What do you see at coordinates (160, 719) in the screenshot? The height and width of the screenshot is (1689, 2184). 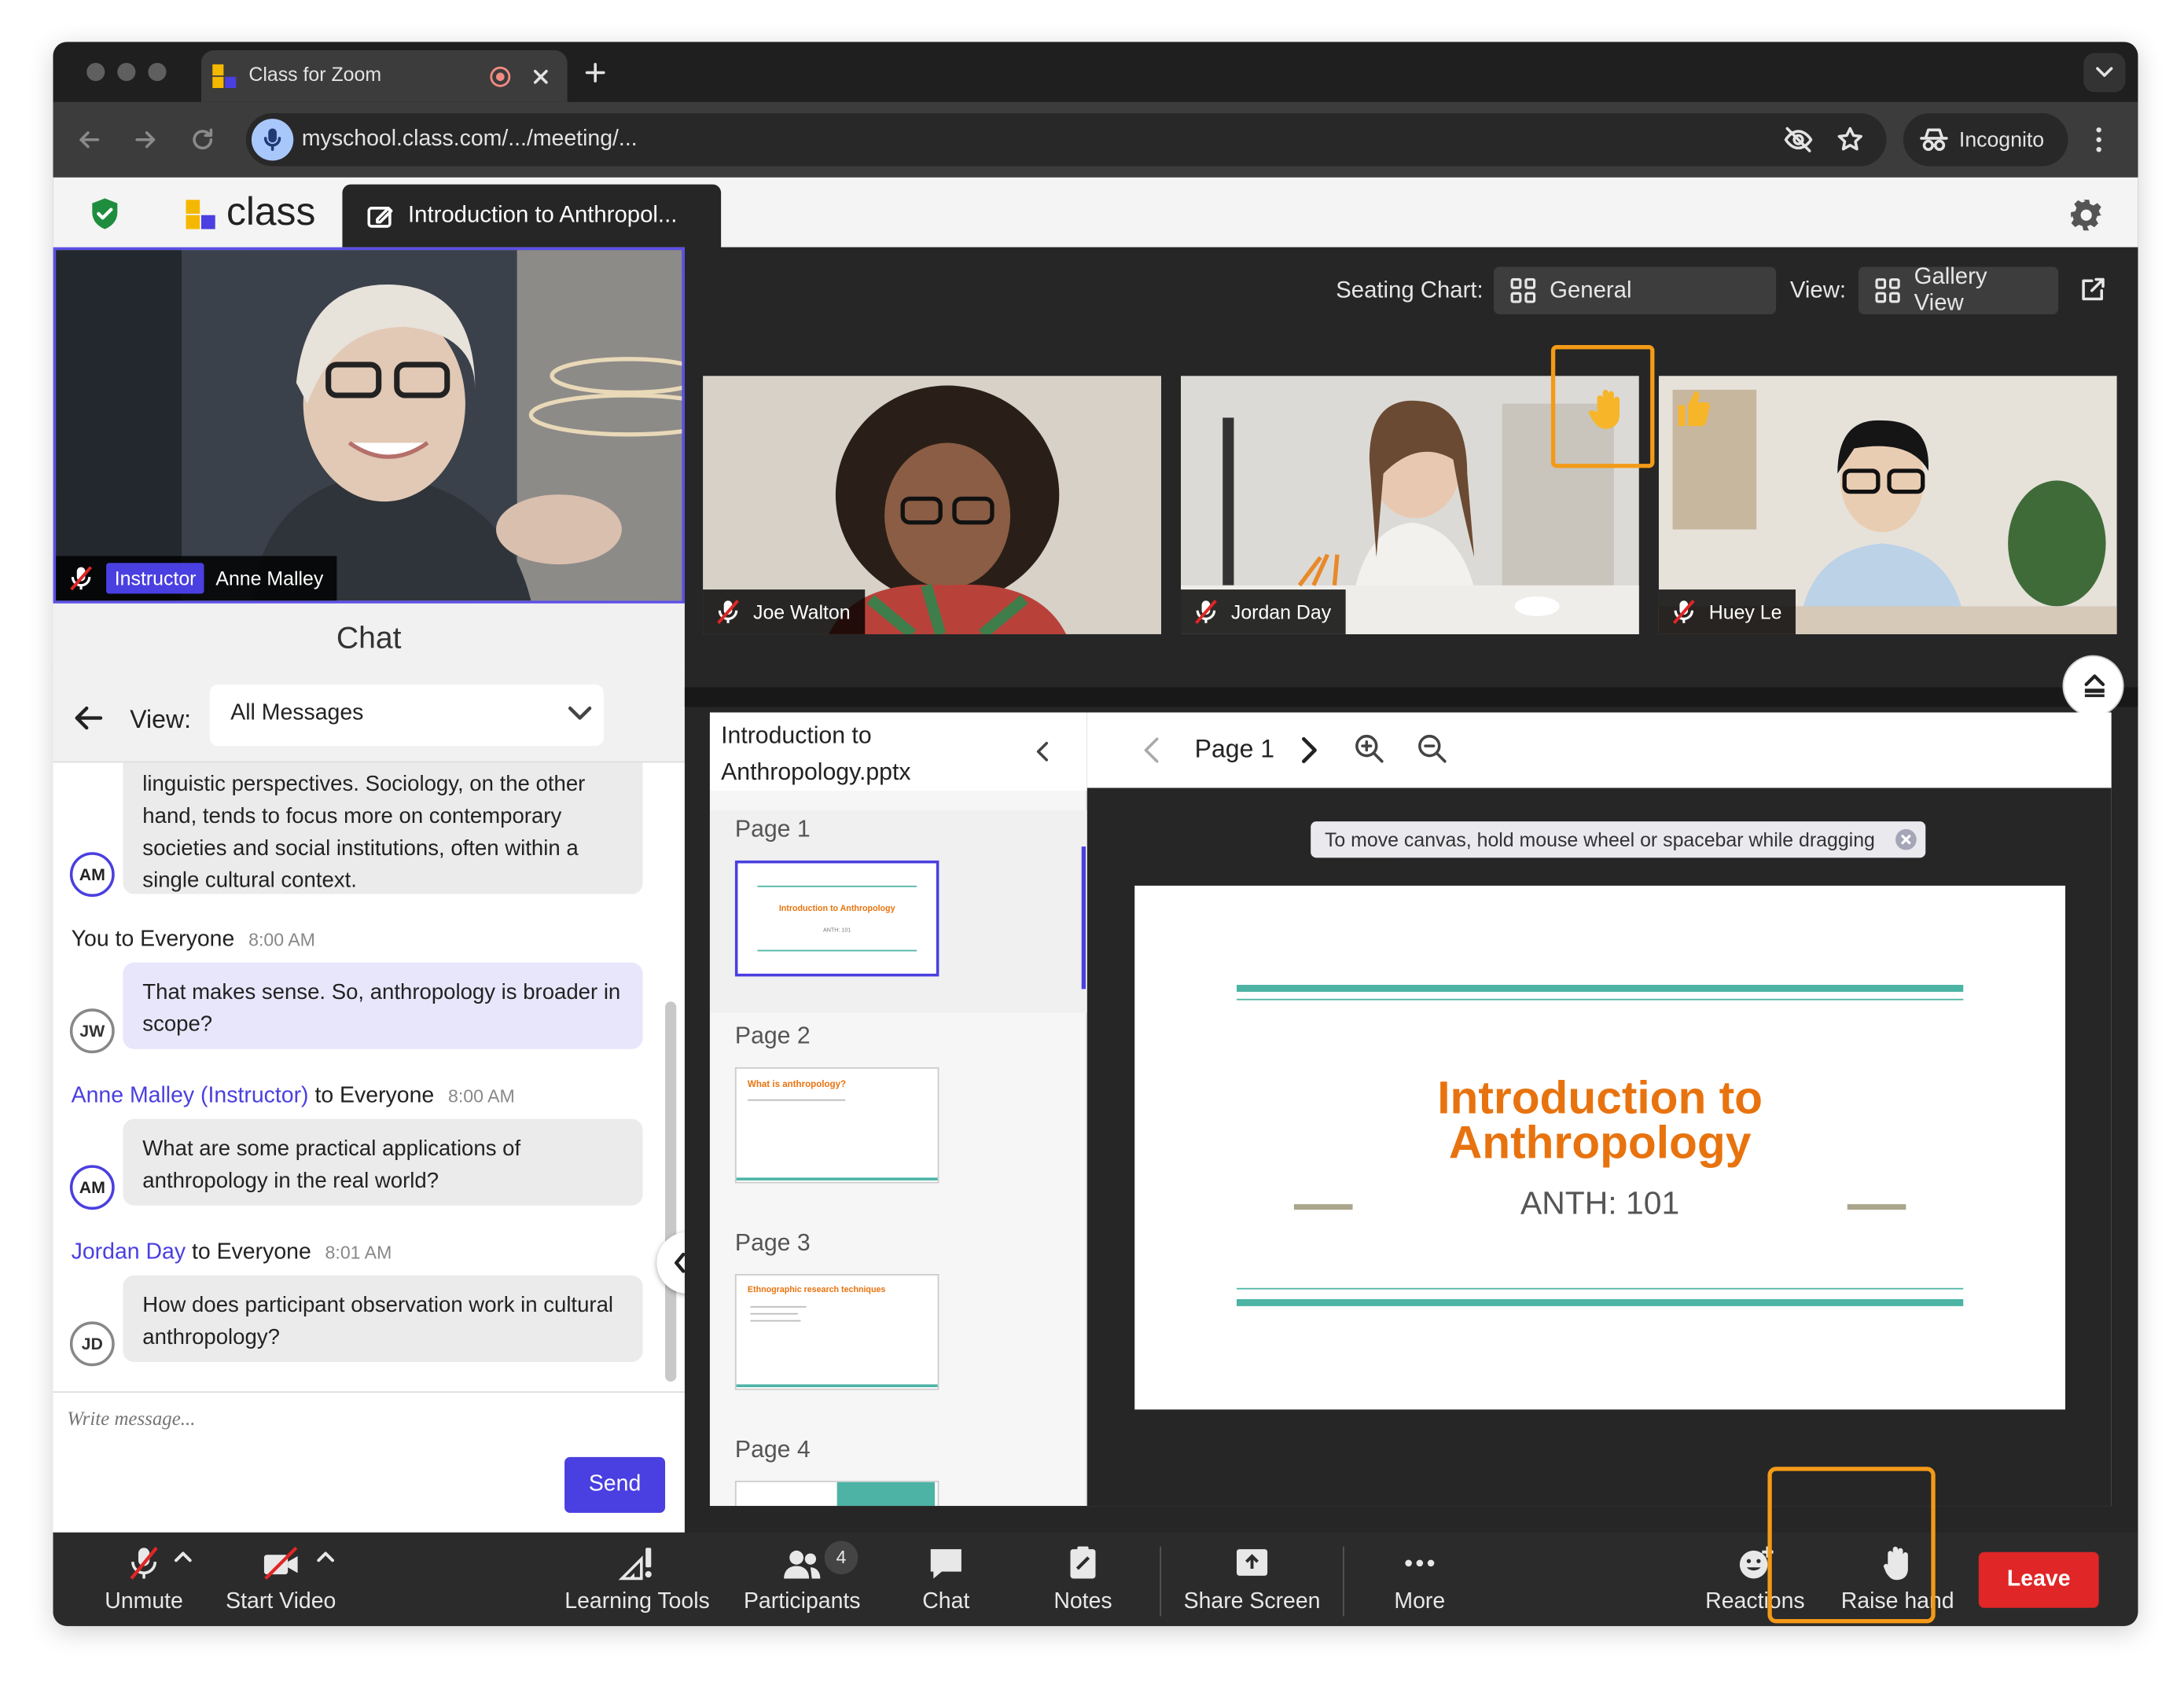 I see `chat-view-label: View:` at bounding box center [160, 719].